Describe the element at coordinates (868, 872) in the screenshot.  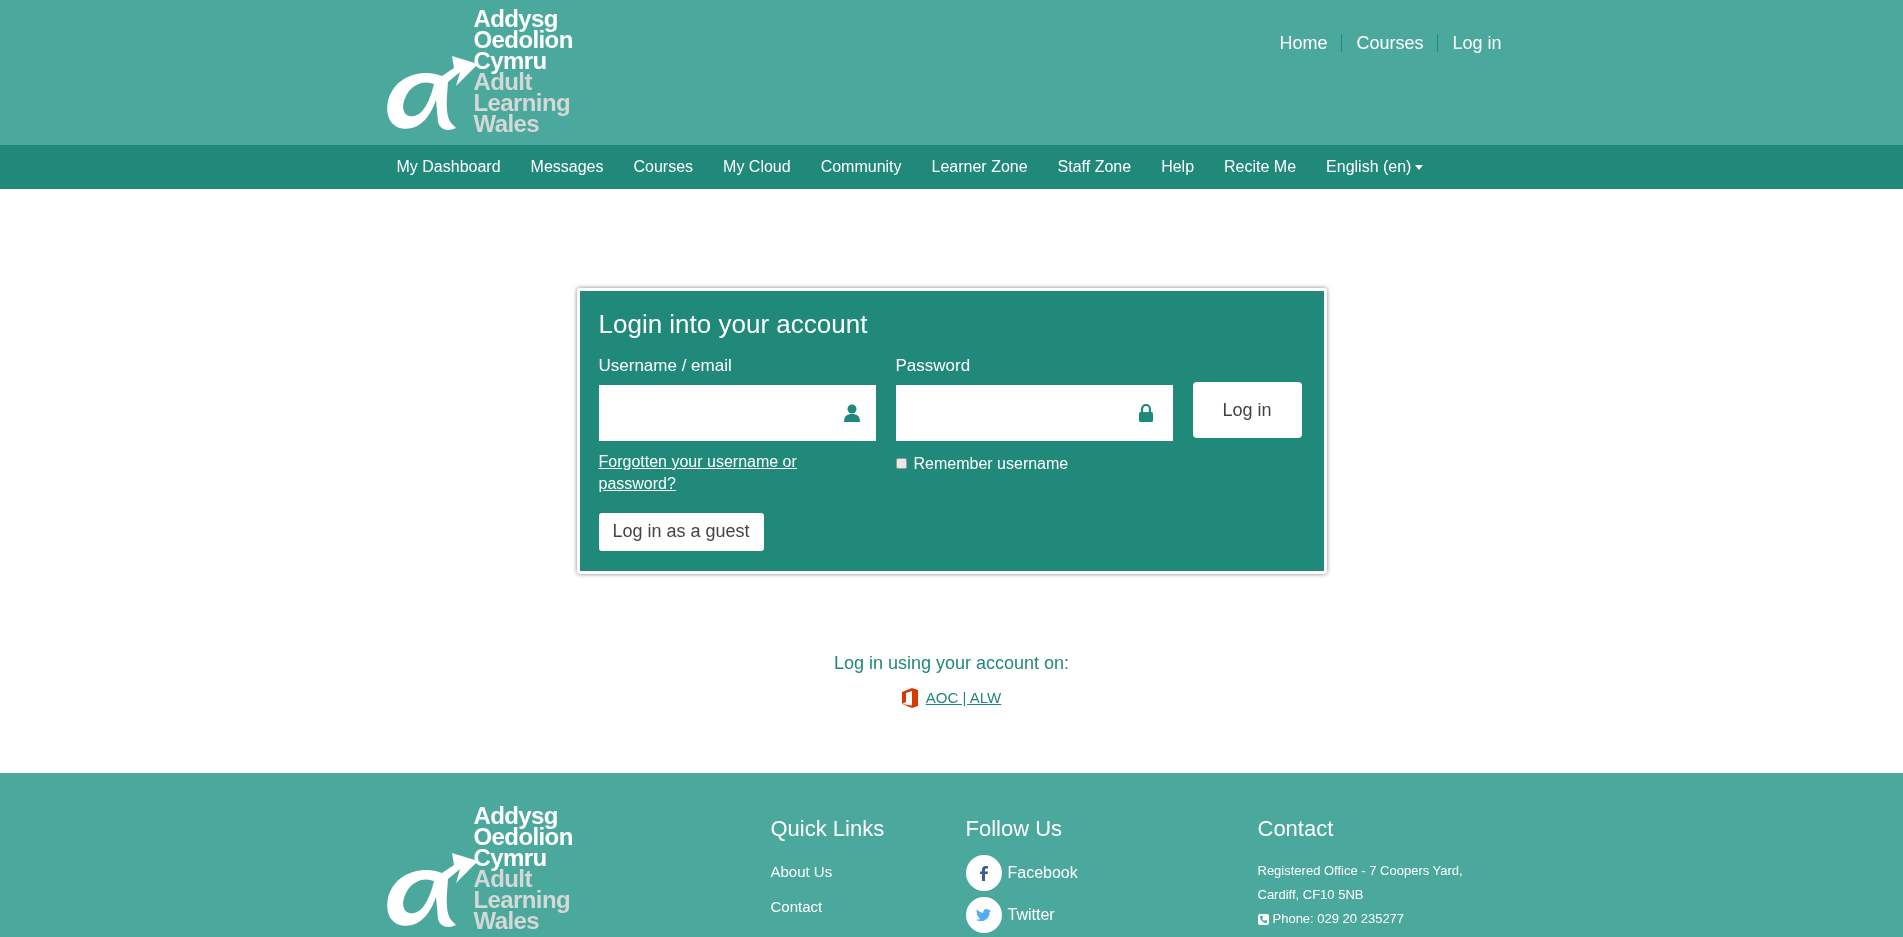
I see `footer-link: About Us` at that location.